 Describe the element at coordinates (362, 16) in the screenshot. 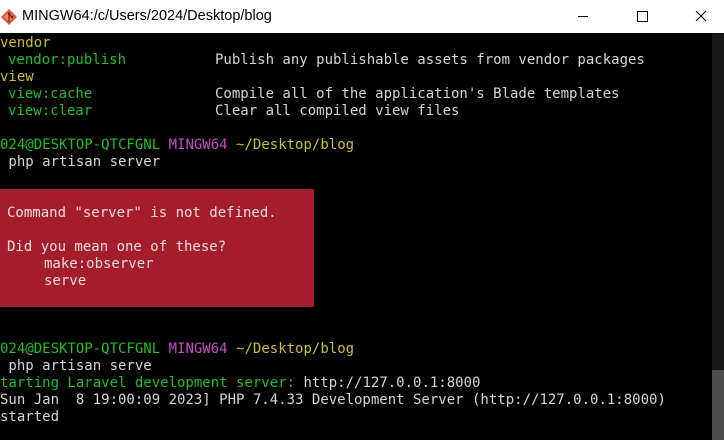

I see `title-bar: MINGW64:/c/Users/2024/Desktop/blog` at that location.